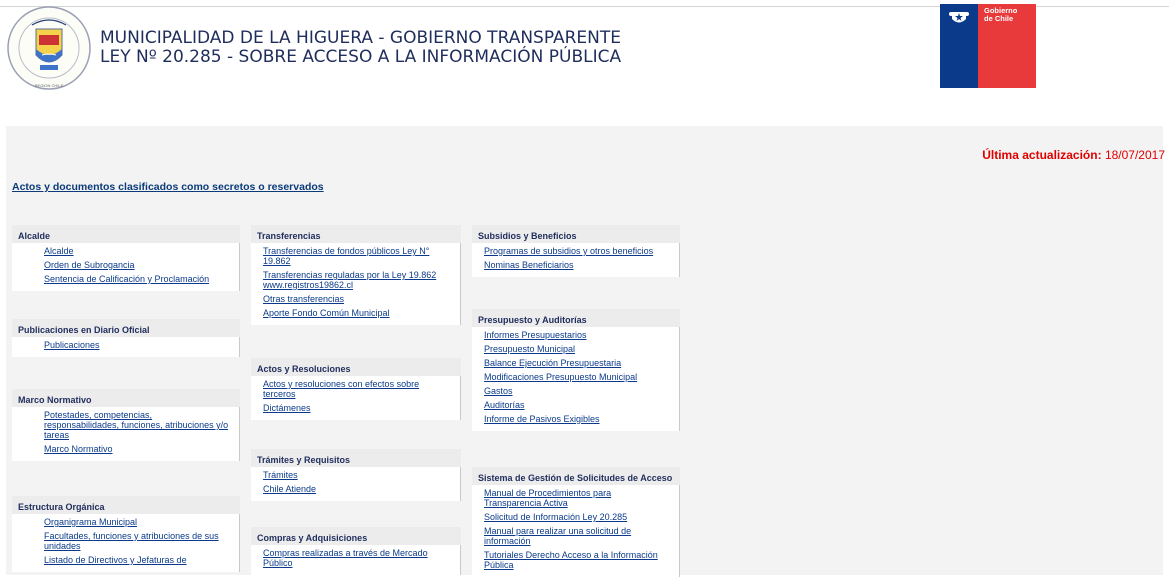 The image size is (1169, 577). What do you see at coordinates (581, 420) in the screenshot?
I see `section-link: Informe de Pasivos Exigibles` at bounding box center [581, 420].